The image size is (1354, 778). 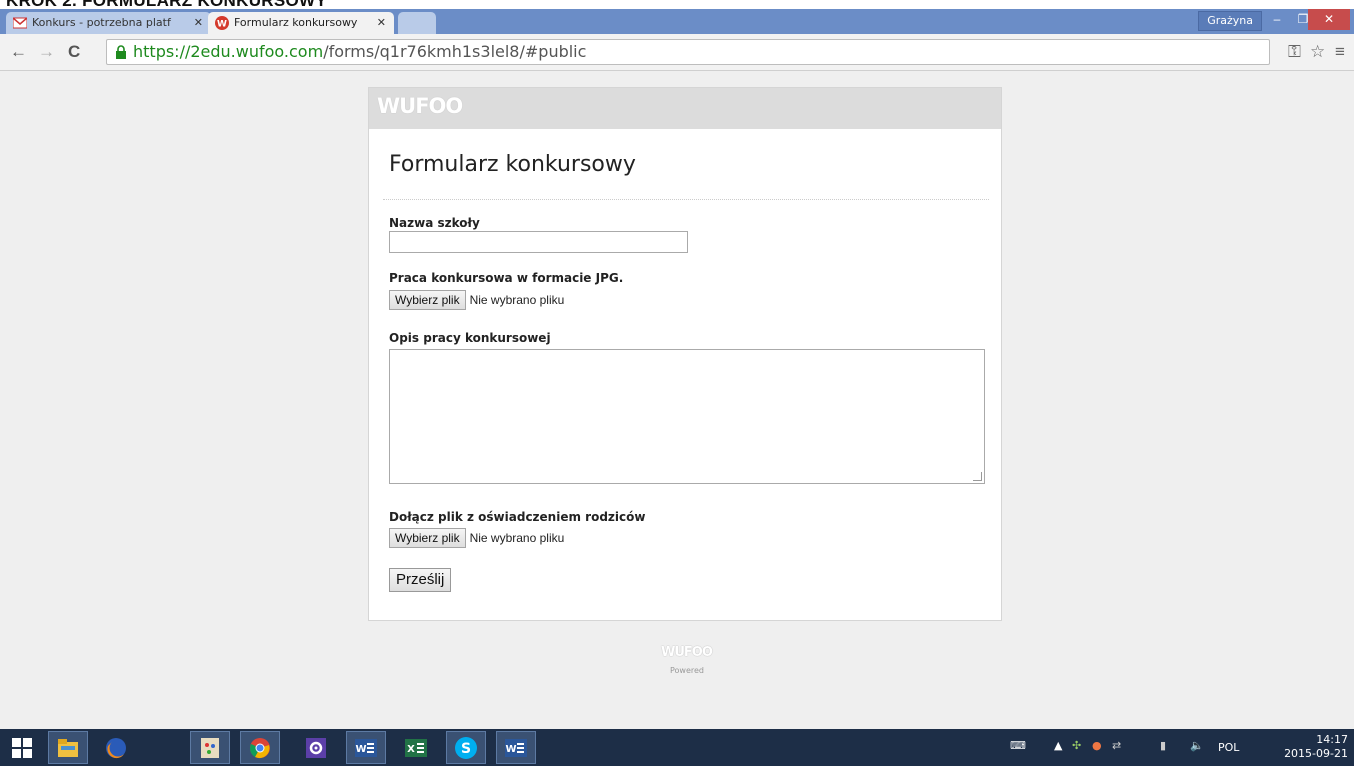 I want to click on tab-gmail: Konkurs - potrzebna platf ✕, so click(x=108, y=23).